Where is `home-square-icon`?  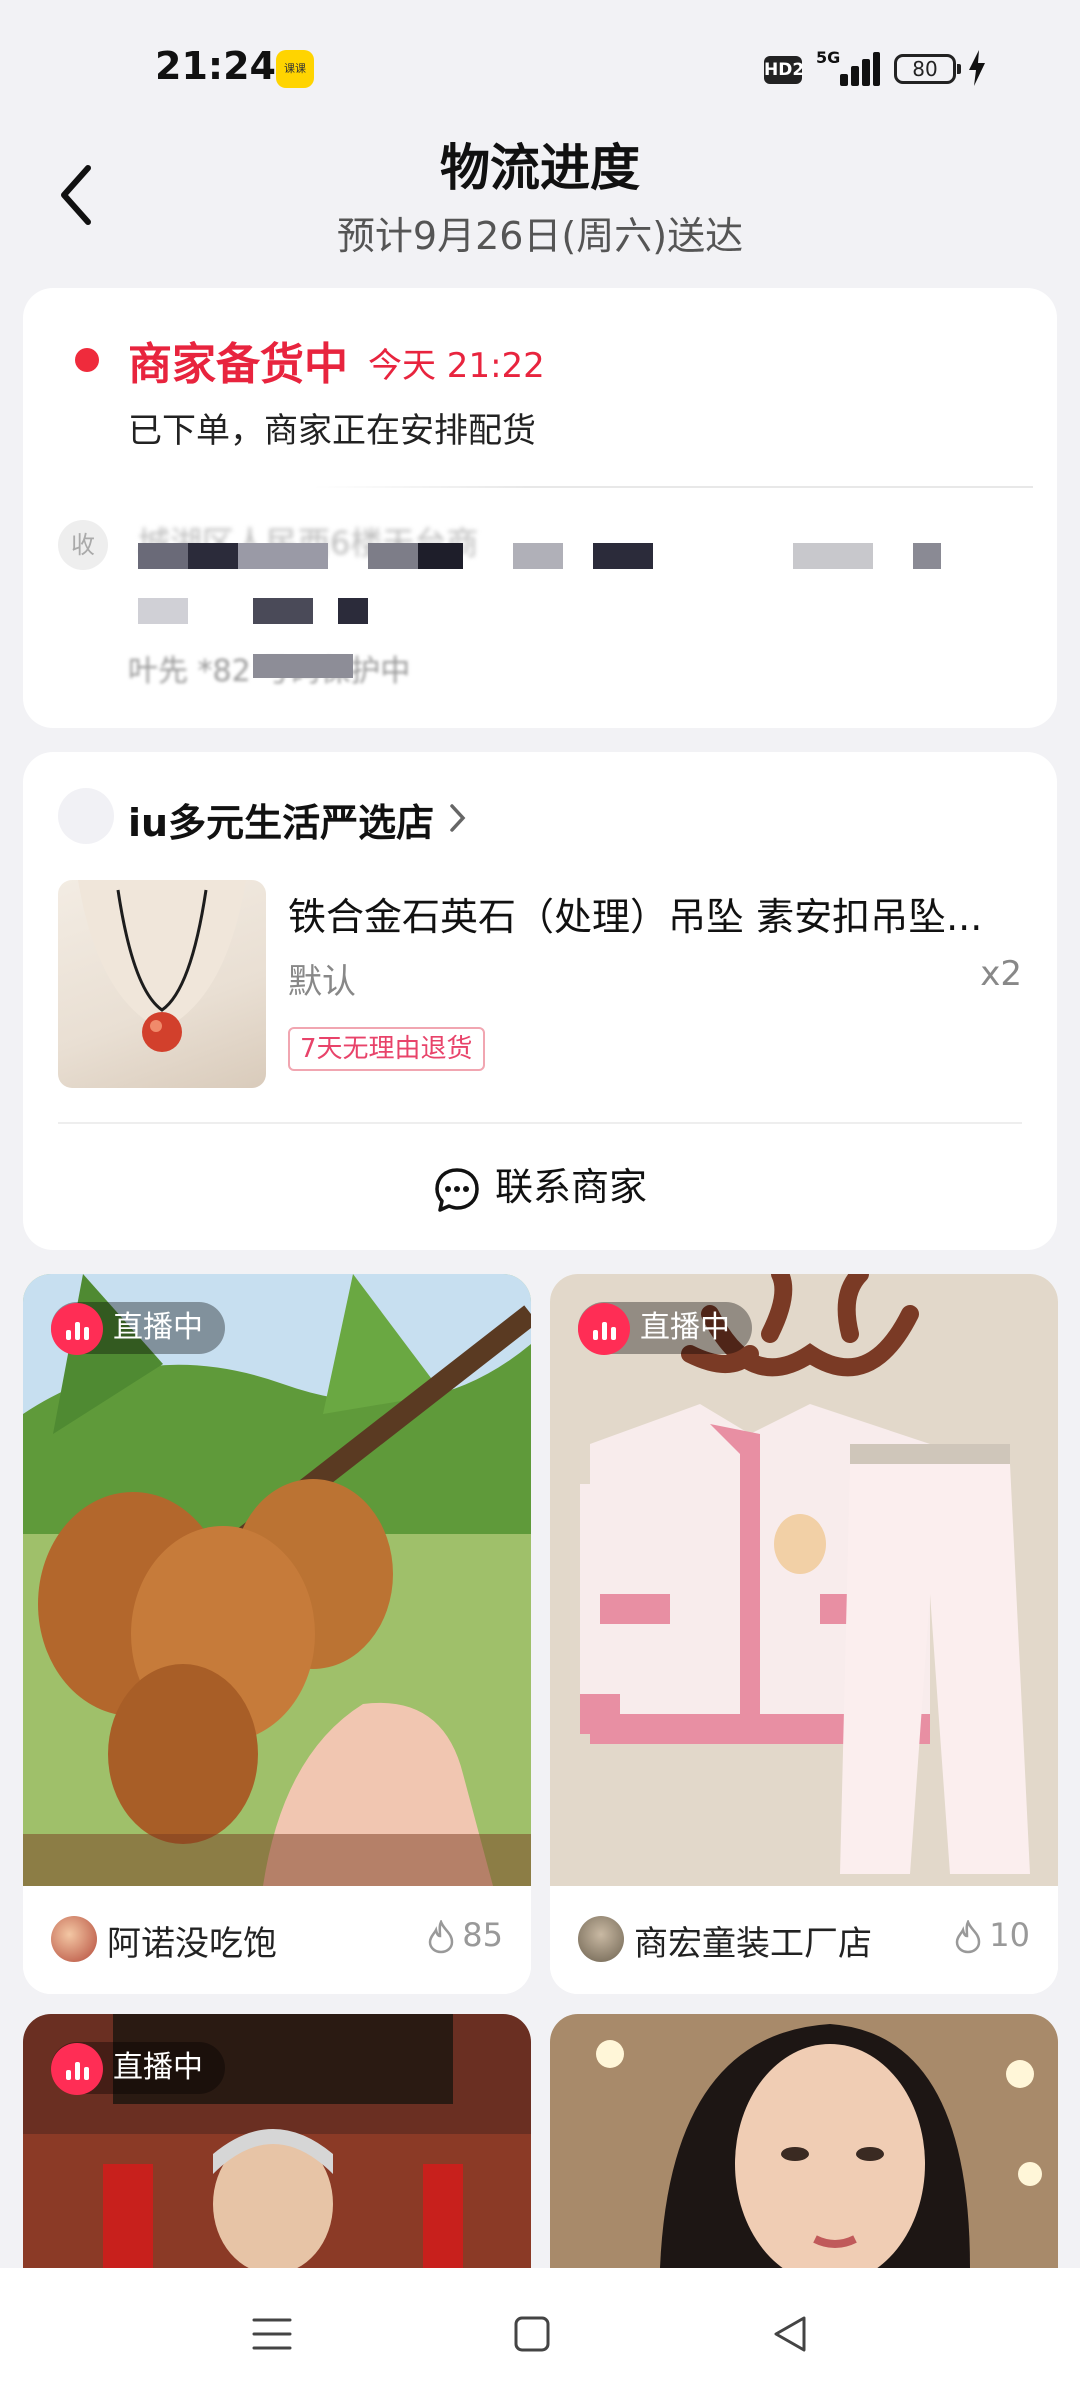 home-square-icon is located at coordinates (532, 2334).